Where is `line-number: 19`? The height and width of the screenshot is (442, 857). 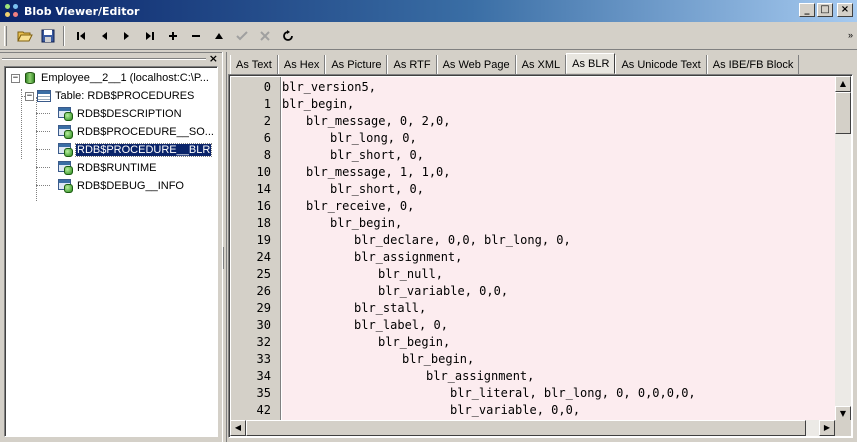
line-number: 19 is located at coordinates (263, 240).